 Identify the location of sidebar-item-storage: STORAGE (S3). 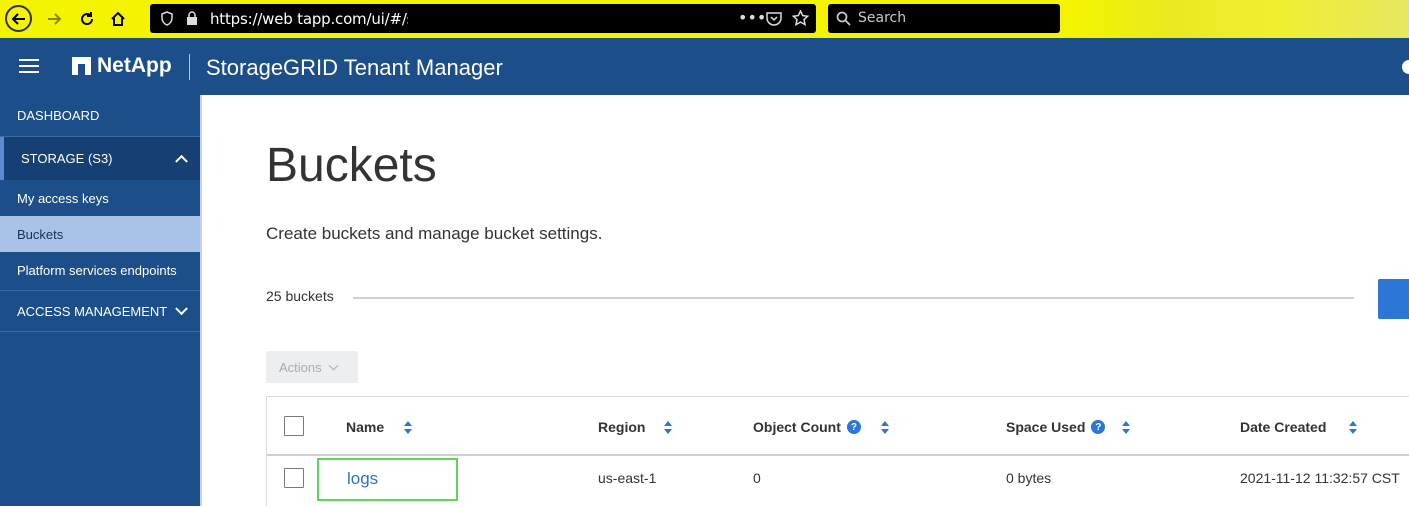
(100, 158).